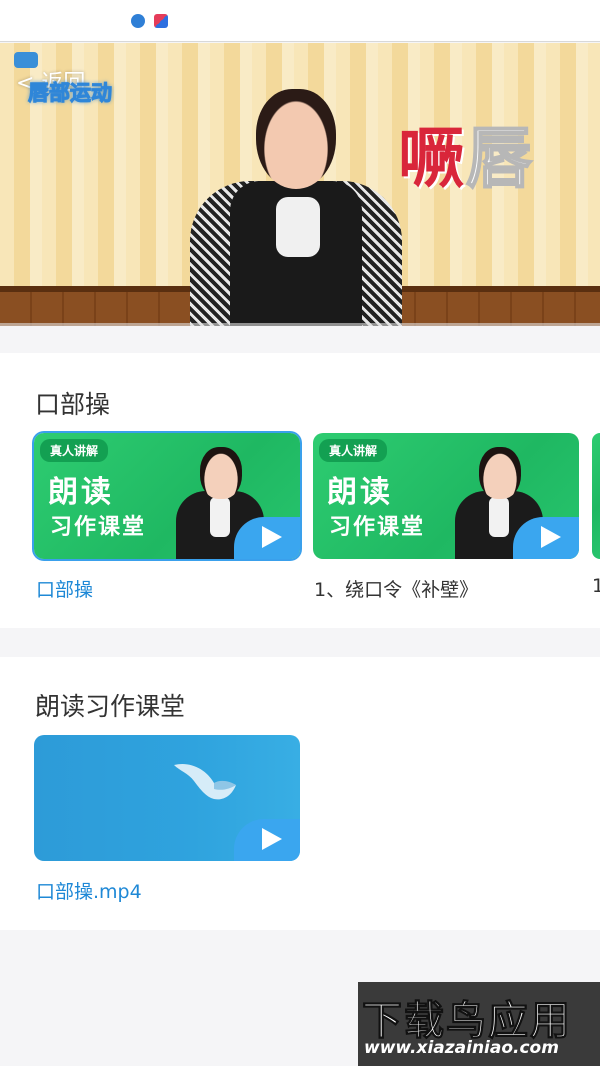 Image resolution: width=600 pixels, height=1066 pixels. I want to click on video-card-partial, so click(596, 496).